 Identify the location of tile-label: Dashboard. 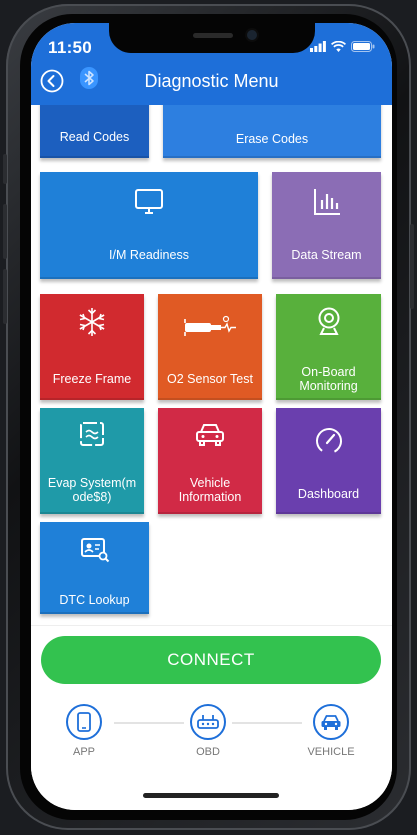
(328, 494).